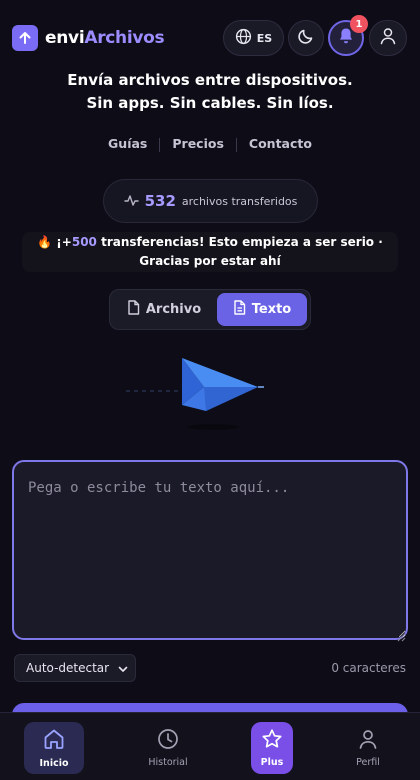  I want to click on banner-prefix: 🔥 ¡+, so click(54, 242).